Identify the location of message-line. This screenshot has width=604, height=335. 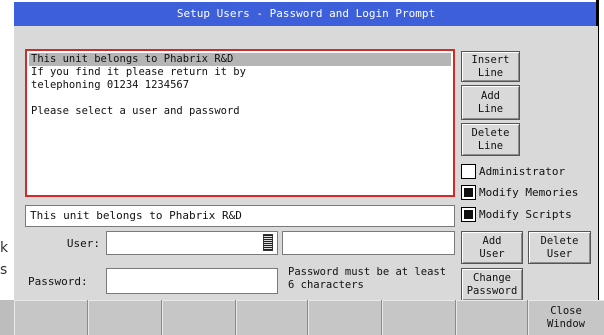
(240, 98).